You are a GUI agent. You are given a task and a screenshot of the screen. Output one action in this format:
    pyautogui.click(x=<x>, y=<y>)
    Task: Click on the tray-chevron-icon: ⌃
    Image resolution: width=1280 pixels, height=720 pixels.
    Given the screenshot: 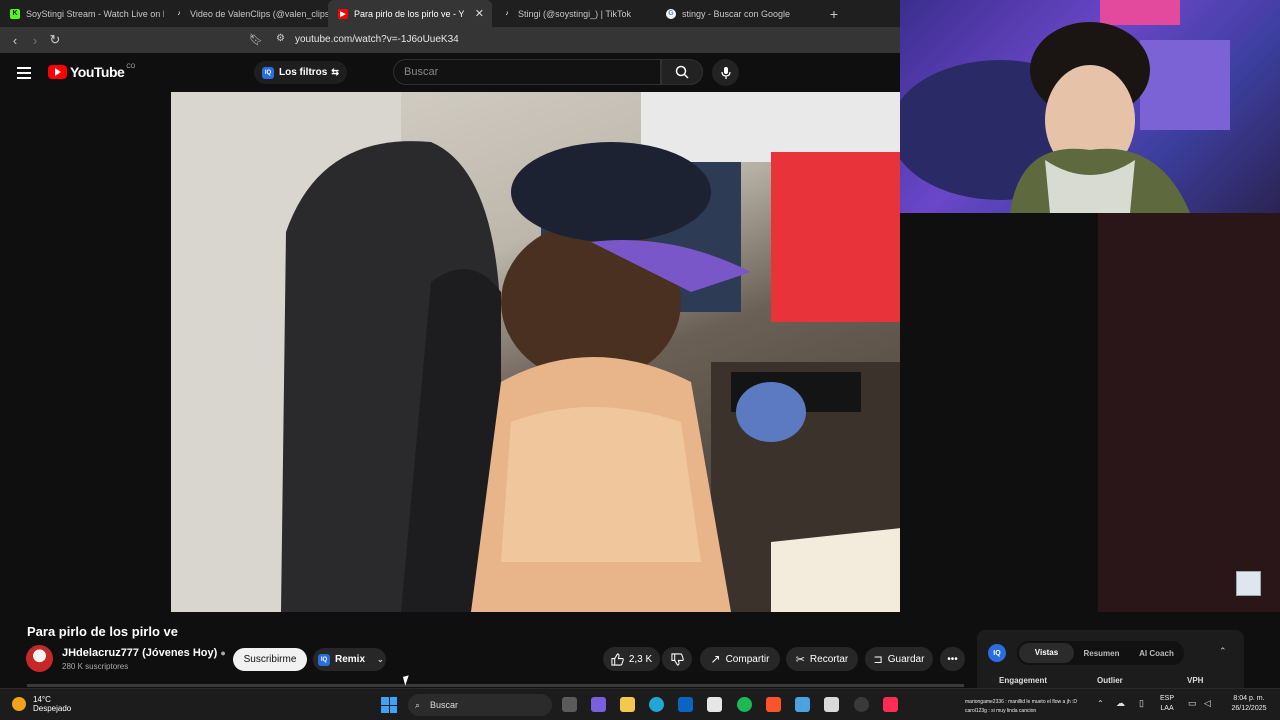 What is the action you would take?
    pyautogui.click(x=1100, y=703)
    